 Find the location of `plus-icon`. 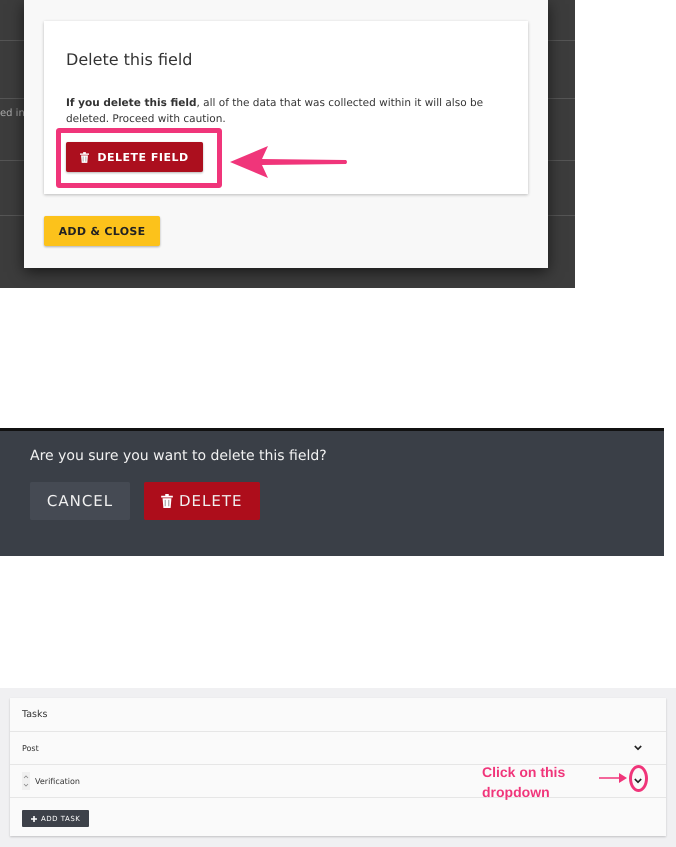

plus-icon is located at coordinates (34, 819).